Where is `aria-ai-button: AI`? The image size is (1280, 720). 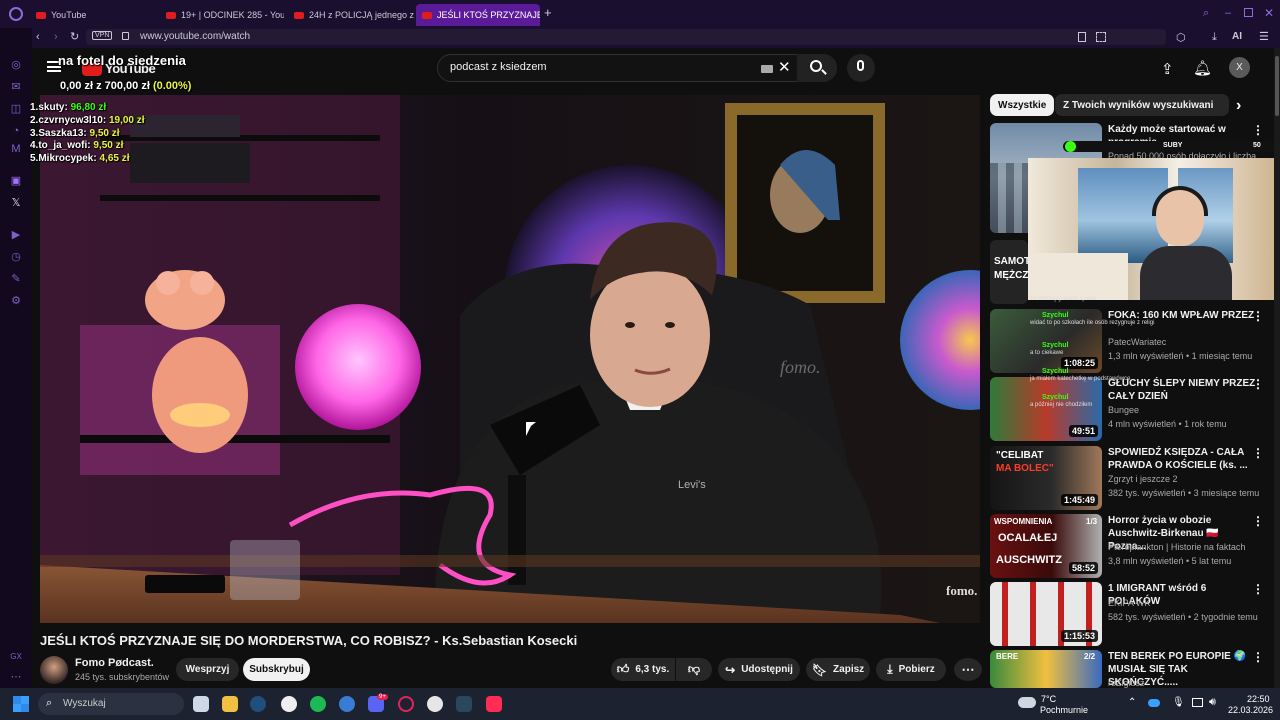 aria-ai-button: AI is located at coordinates (1237, 36).